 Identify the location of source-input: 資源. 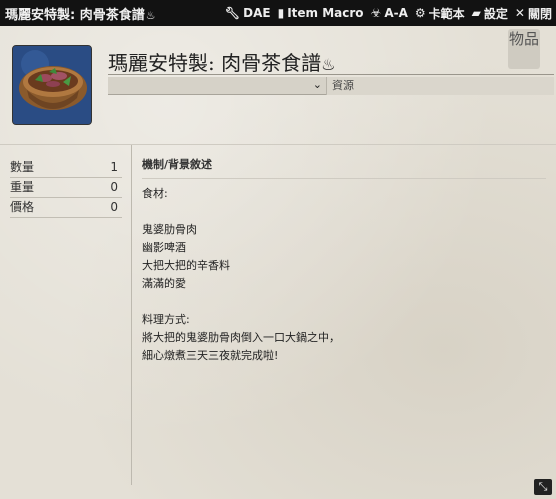
(440, 86).